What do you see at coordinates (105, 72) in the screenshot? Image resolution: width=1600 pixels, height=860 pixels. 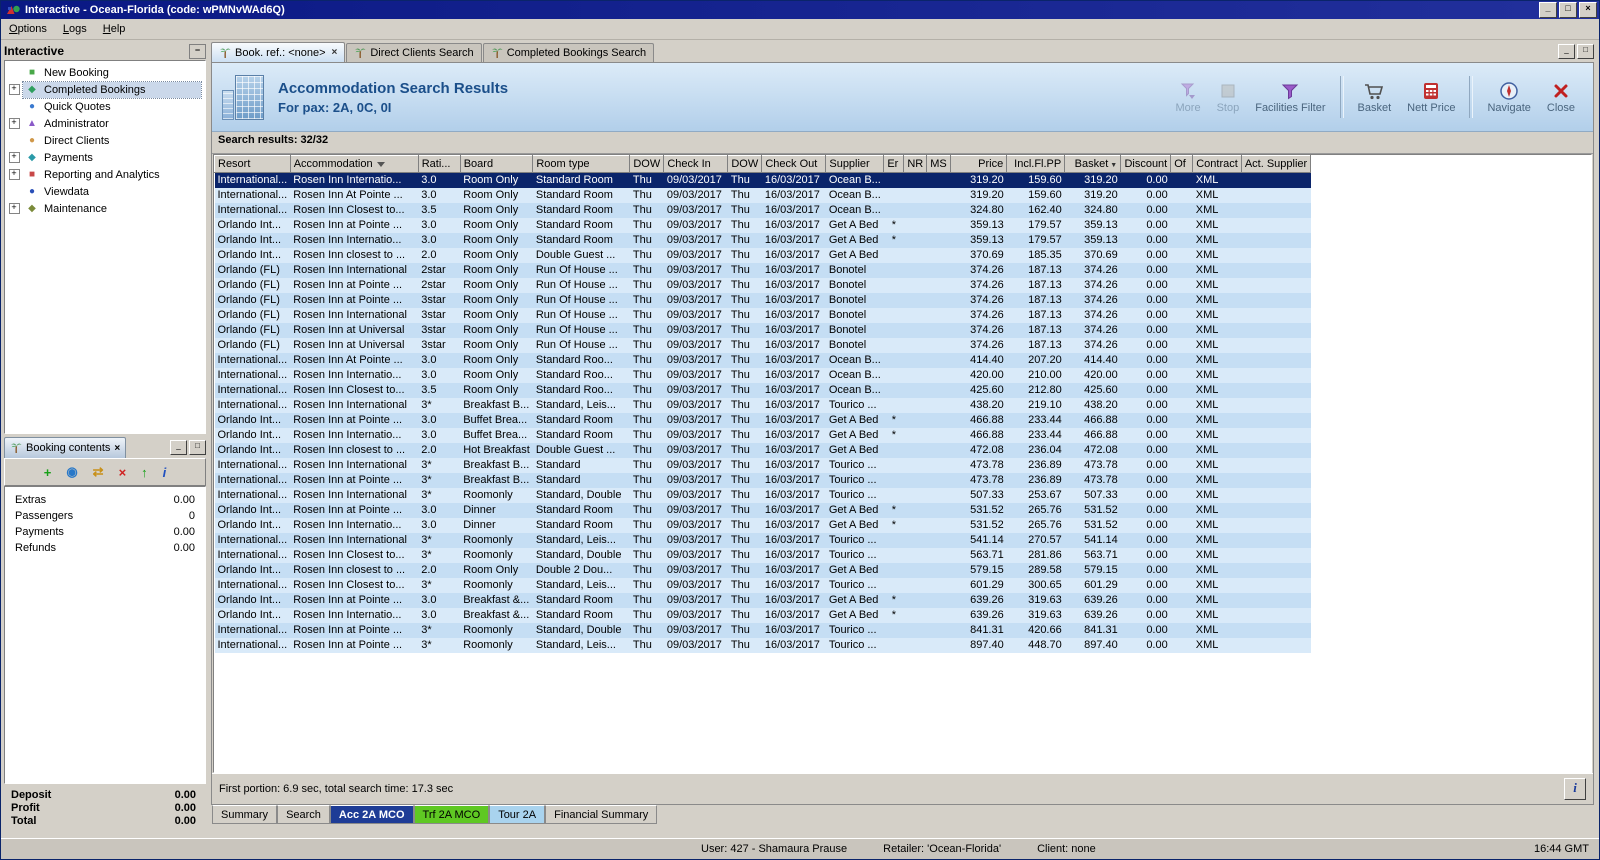 I see `sidebar-item-new-booking: ■ New Booking` at bounding box center [105, 72].